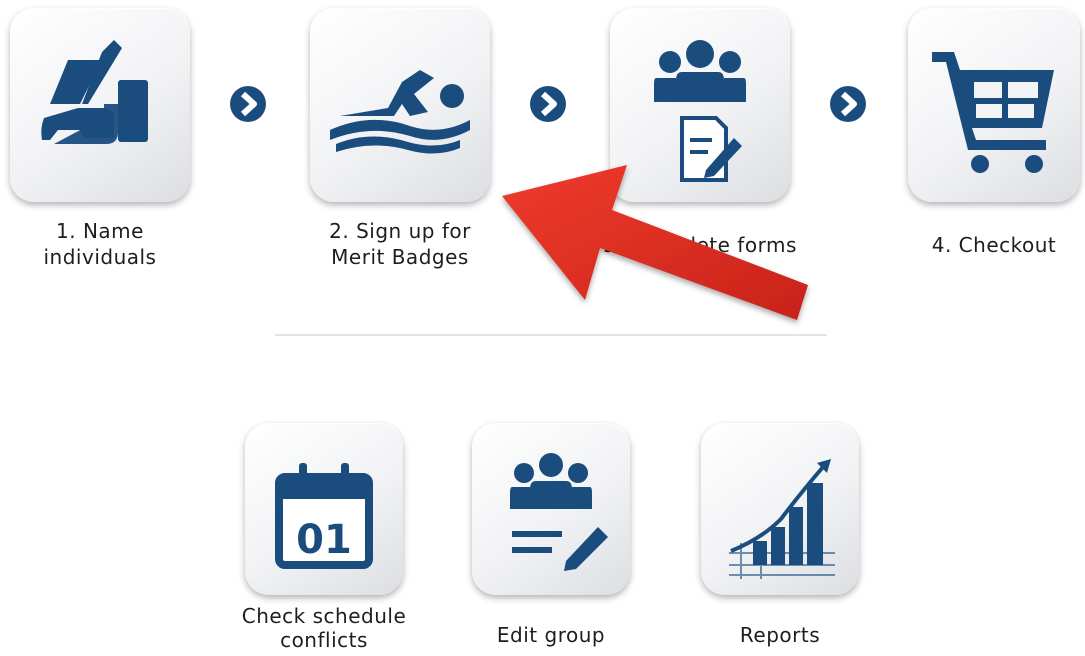 This screenshot has height=656, width=1085. Describe the element at coordinates (400, 257) in the screenshot. I see `step-2-label-line2: Merit Badges` at that location.